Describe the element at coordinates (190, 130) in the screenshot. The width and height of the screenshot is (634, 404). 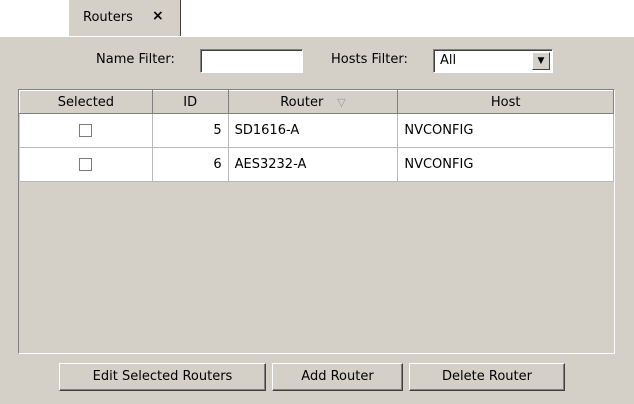
I see `id-cell: 5` at that location.